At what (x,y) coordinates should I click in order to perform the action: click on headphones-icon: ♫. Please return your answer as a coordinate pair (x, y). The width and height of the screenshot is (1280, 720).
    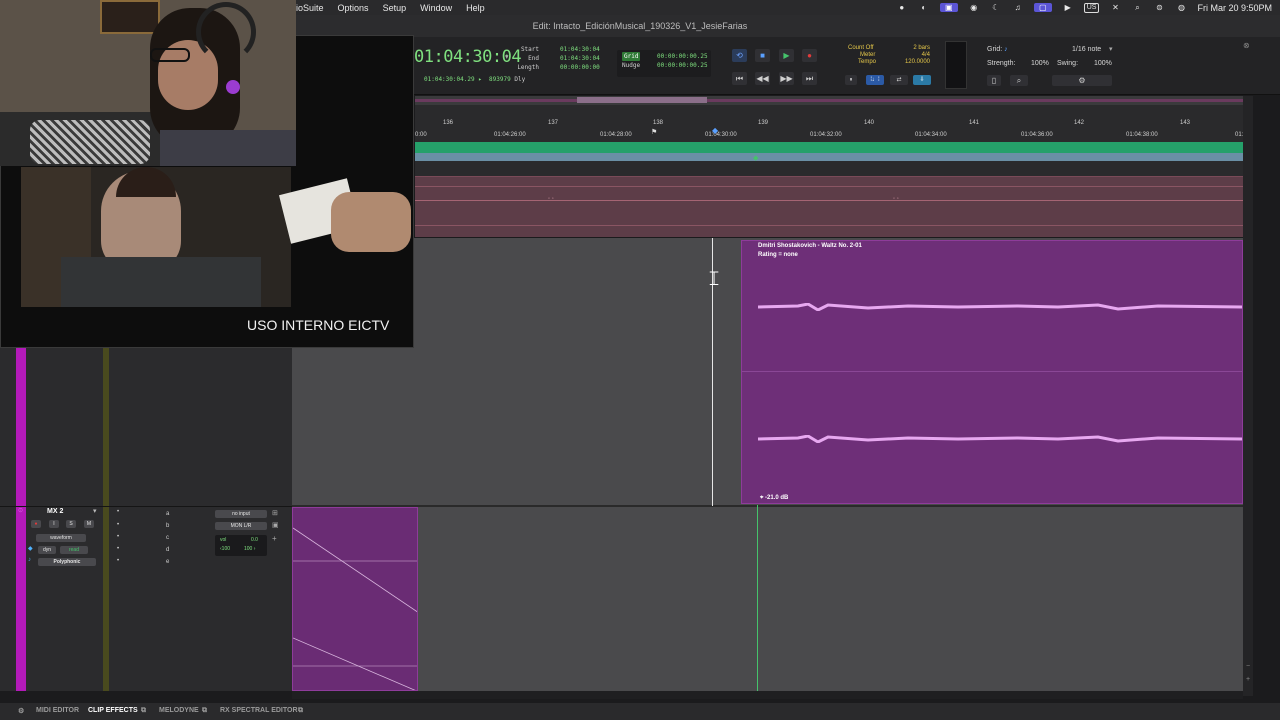
    Looking at the image, I should click on (1018, 7).